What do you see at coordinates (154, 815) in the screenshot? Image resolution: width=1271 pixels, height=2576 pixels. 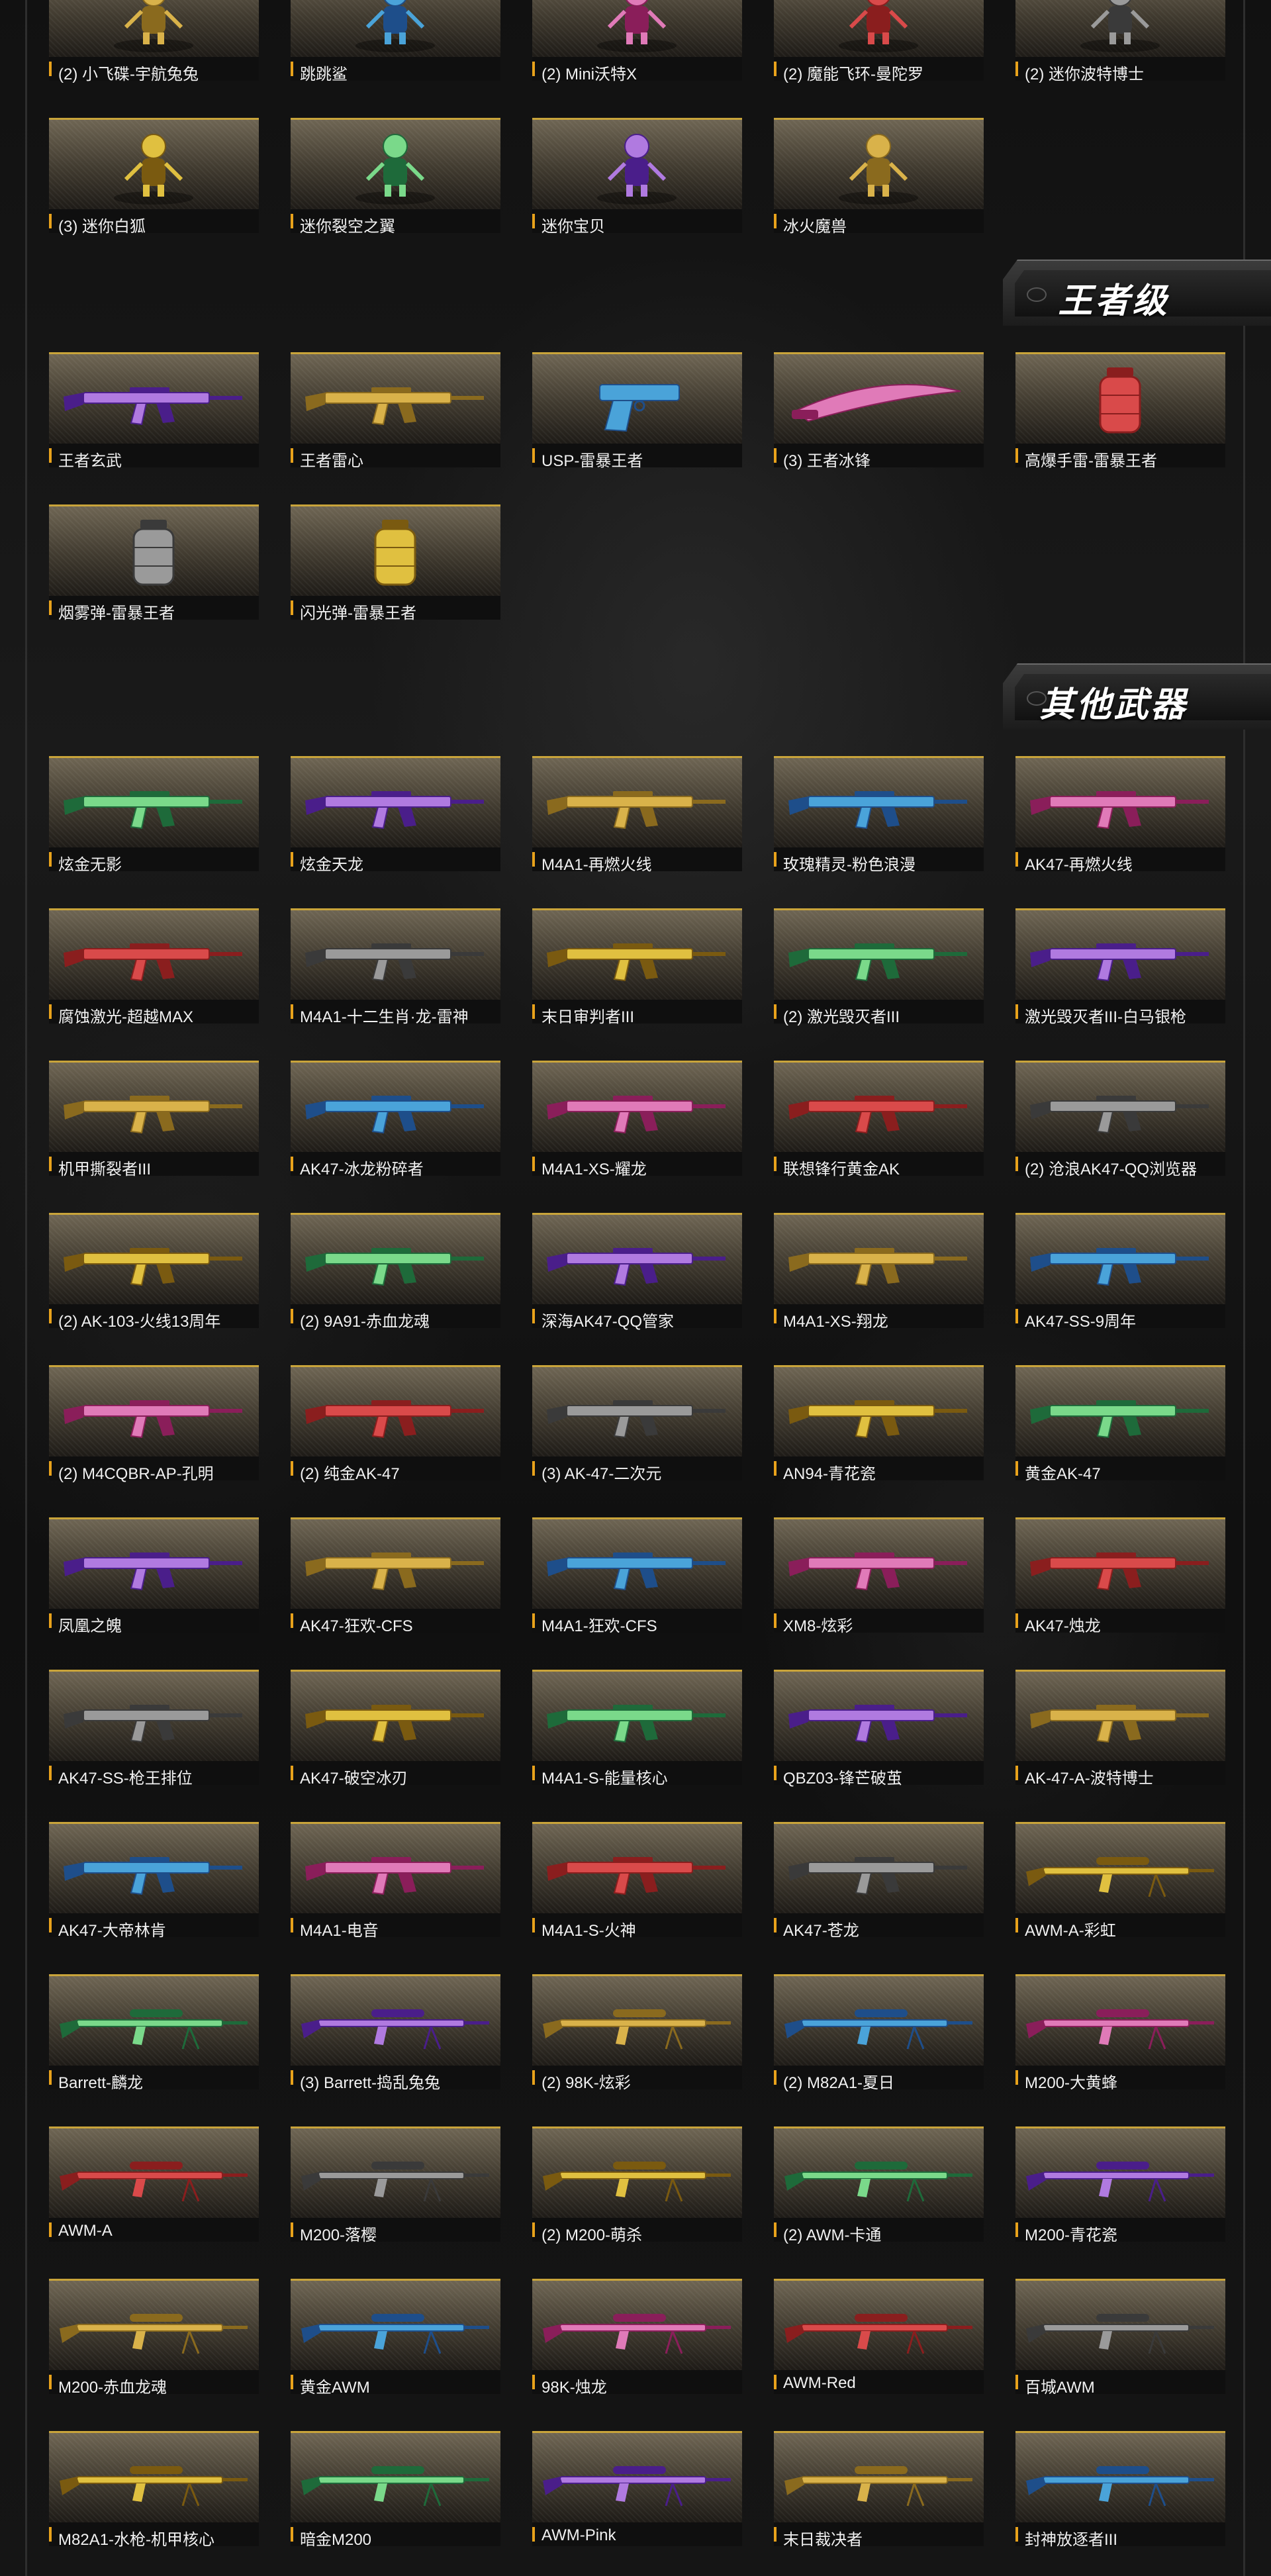 I see `item-card: 炫金无影` at bounding box center [154, 815].